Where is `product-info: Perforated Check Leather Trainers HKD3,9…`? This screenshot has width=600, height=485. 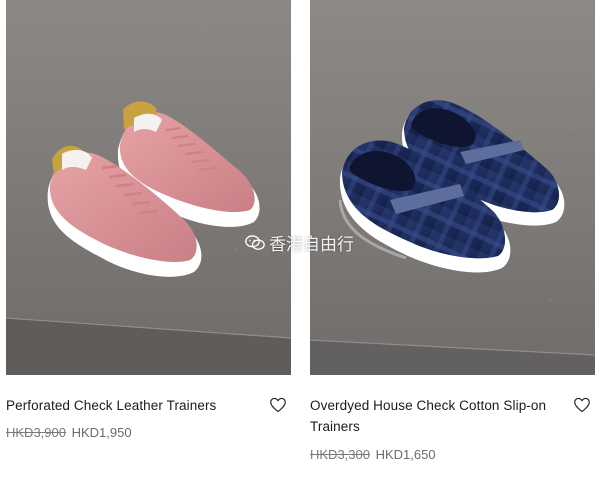 product-info: Perforated Check Leather Trainers HKD3,9… is located at coordinates (148, 417).